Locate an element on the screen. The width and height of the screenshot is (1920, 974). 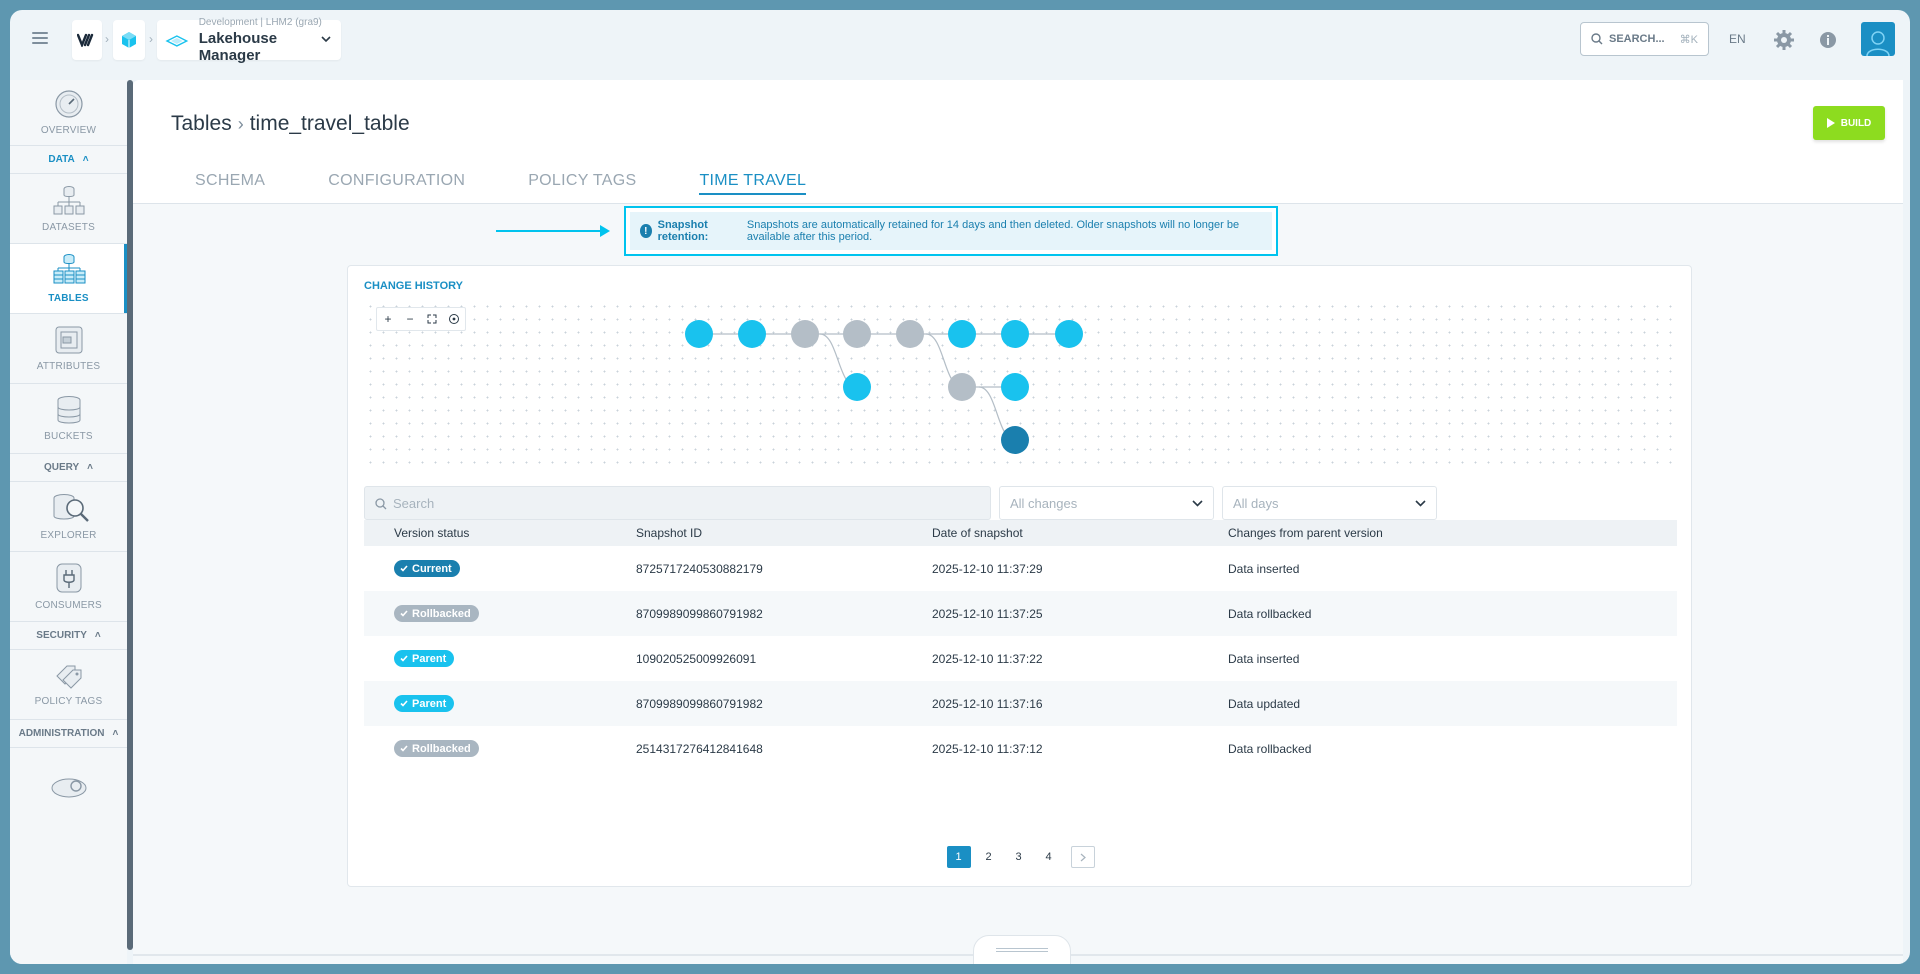
status-cell: Parent is located at coordinates (500, 658).